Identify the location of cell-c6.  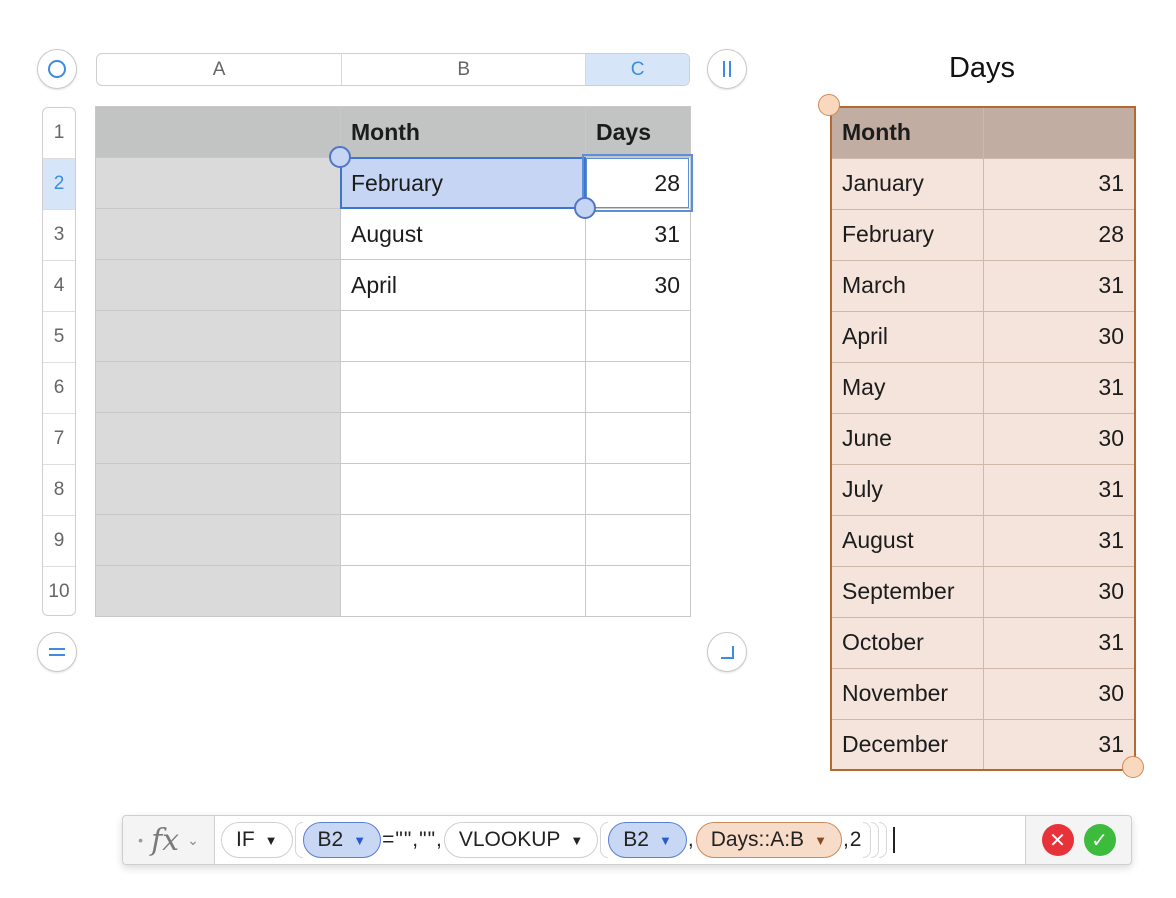
(638, 387).